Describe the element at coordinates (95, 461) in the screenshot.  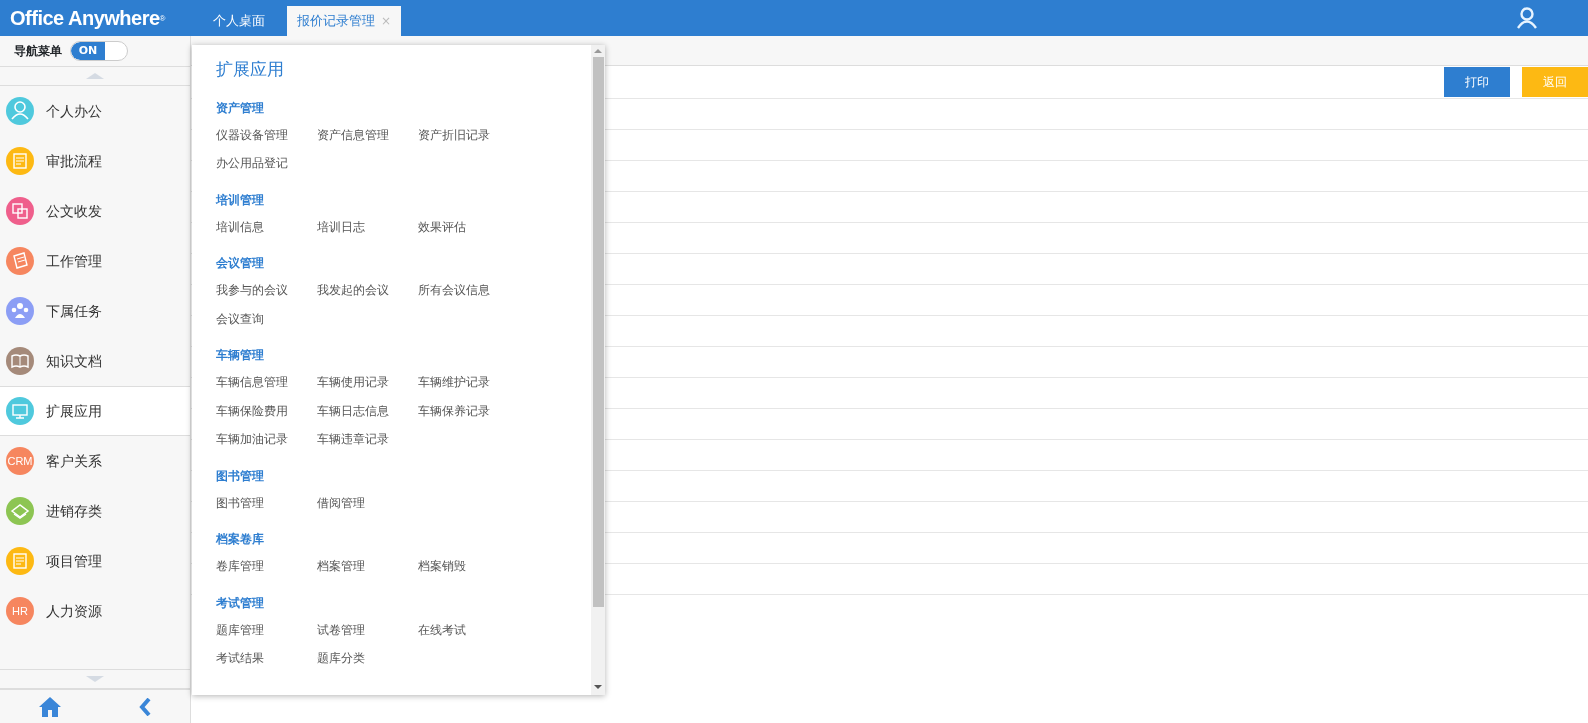
I see `sidebar-item: CRM 客户关系` at that location.